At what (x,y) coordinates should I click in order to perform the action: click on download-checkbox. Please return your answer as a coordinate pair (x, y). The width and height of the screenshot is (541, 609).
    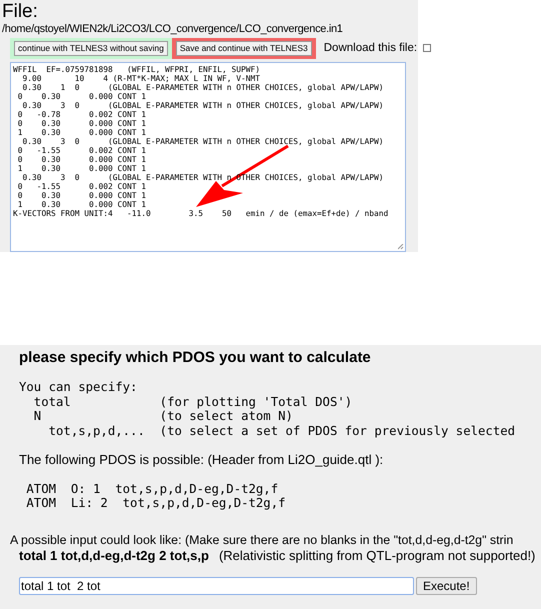
    Looking at the image, I should click on (427, 48).